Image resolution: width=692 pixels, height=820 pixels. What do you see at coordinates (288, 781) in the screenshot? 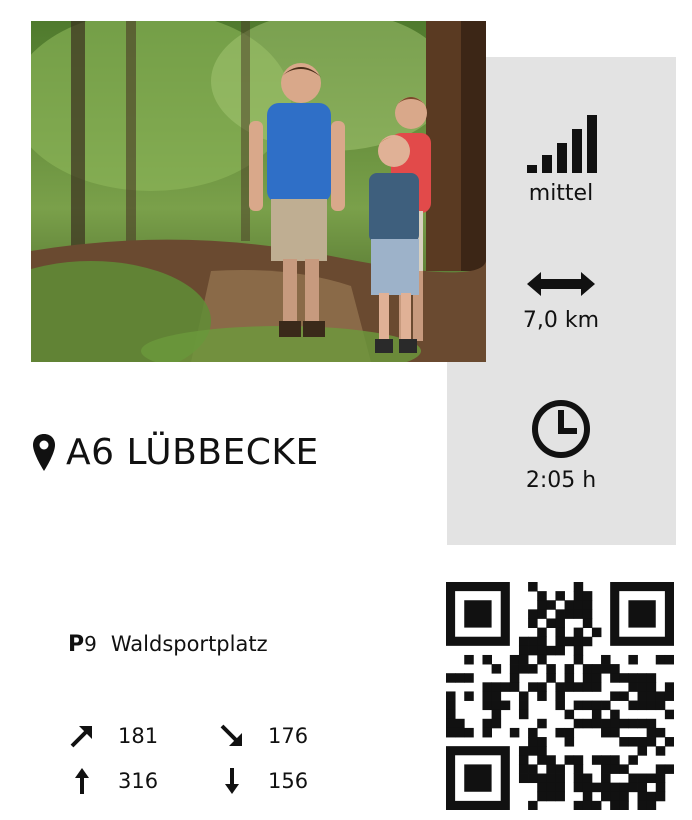
I see `min-elevation-value: 156` at bounding box center [288, 781].